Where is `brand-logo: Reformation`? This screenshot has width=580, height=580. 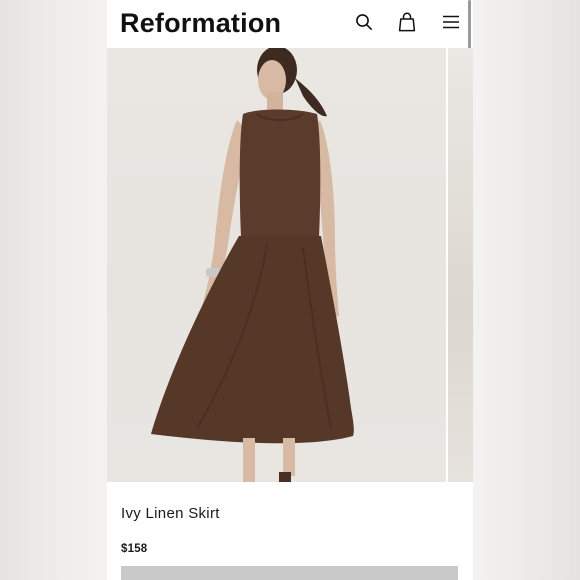 brand-logo: Reformation is located at coordinates (200, 23).